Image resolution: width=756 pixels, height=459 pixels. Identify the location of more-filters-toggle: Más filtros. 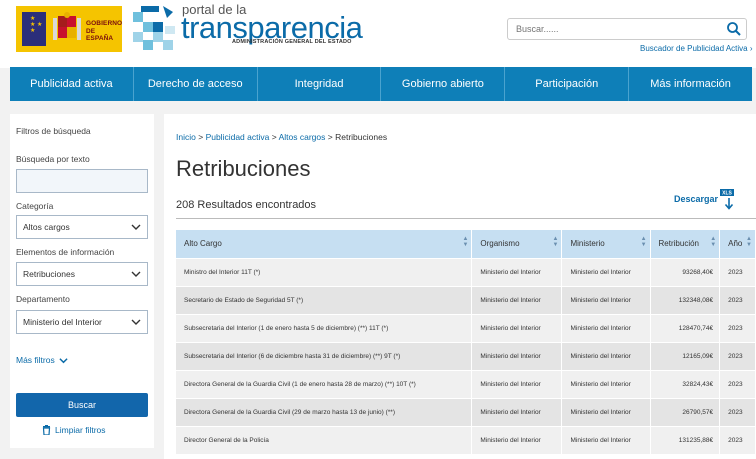
(42, 360).